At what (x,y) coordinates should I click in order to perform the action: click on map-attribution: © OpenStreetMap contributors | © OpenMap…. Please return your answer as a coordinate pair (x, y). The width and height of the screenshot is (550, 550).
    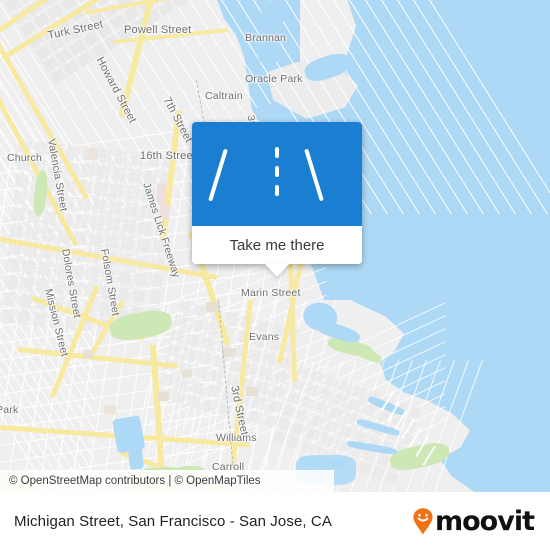
    Looking at the image, I should click on (167, 481).